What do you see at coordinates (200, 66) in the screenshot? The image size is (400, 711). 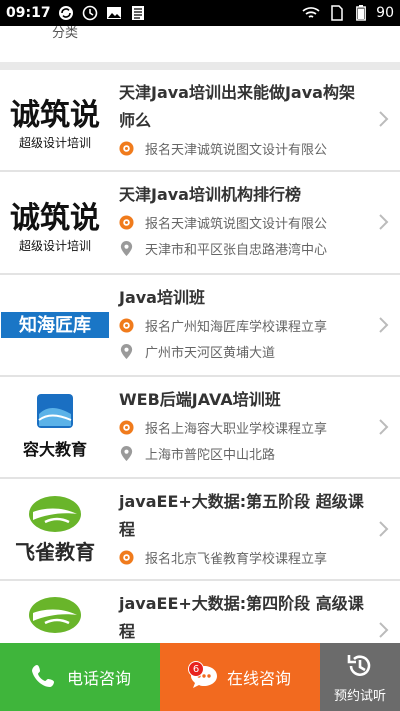 I see `section-divider` at bounding box center [200, 66].